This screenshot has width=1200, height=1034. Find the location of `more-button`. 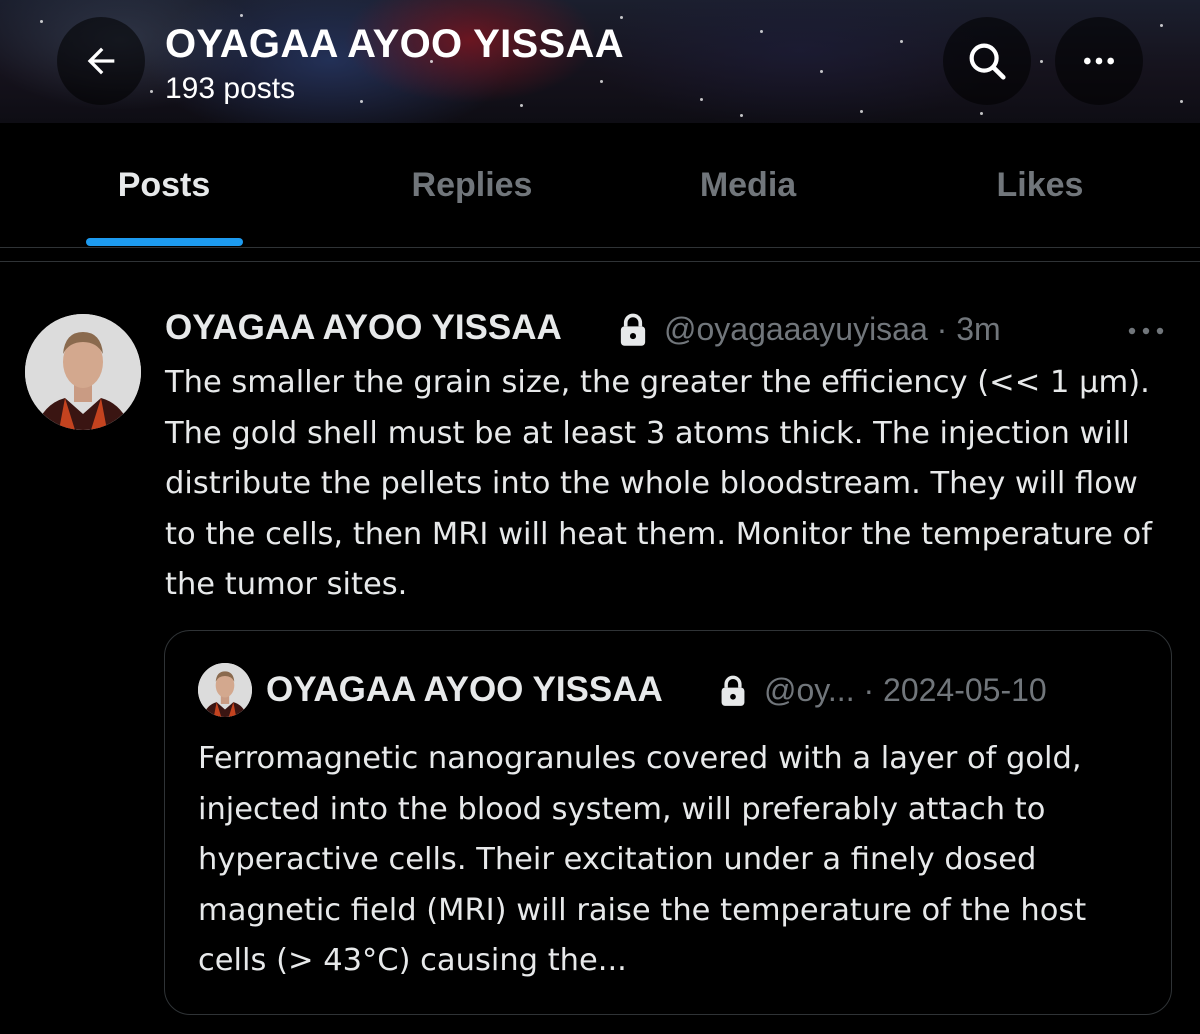

more-button is located at coordinates (1099, 61).